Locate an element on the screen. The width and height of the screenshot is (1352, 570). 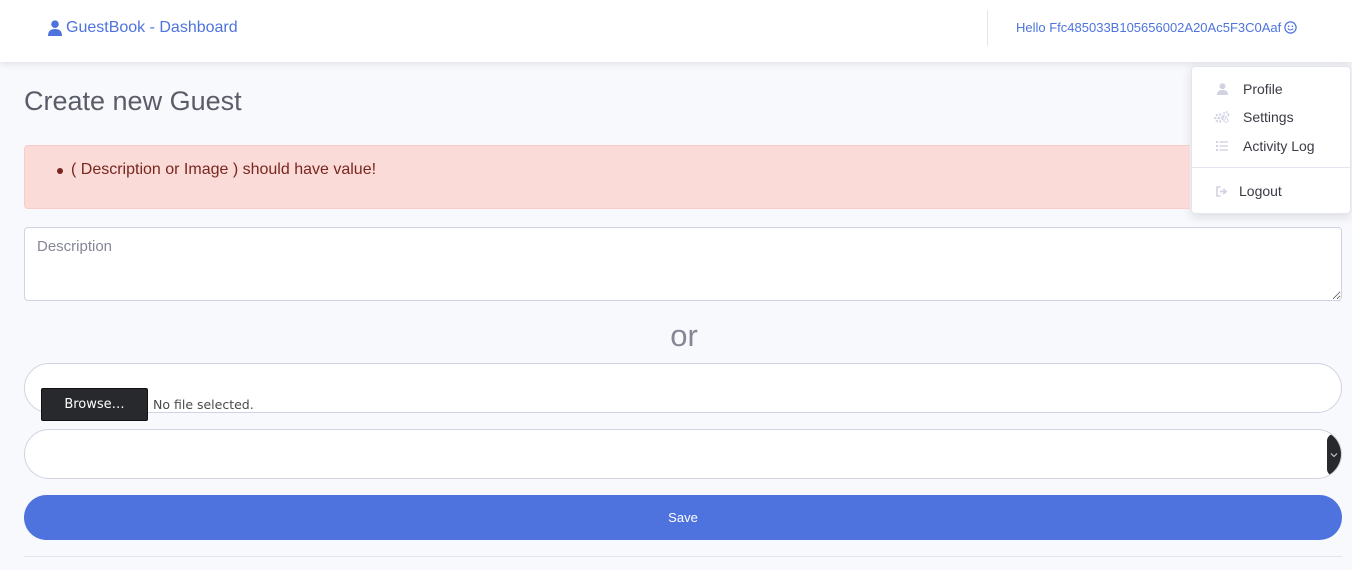
or-separator: or is located at coordinates (684, 335).